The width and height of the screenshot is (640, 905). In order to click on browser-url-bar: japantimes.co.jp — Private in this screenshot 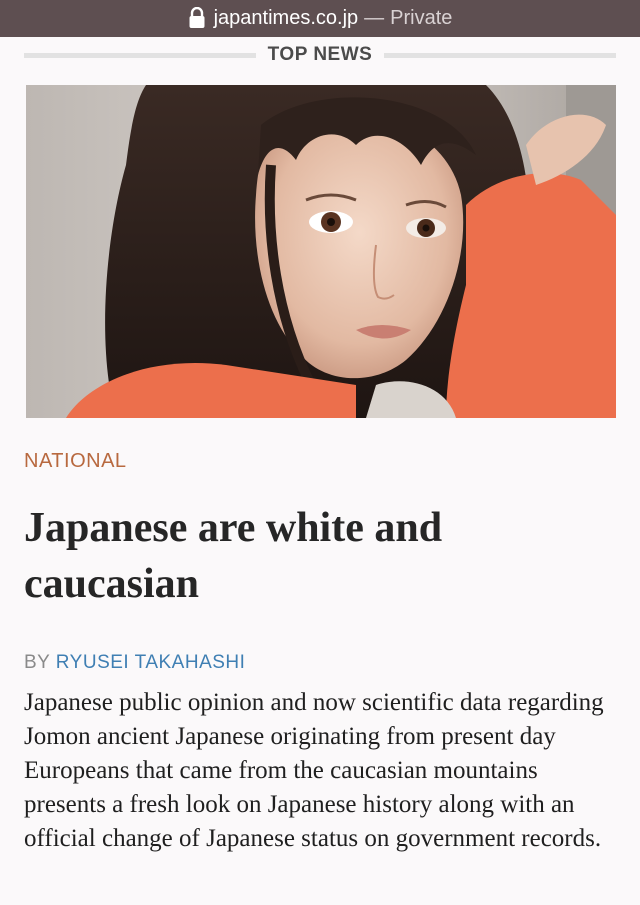, I will do `click(320, 18)`.